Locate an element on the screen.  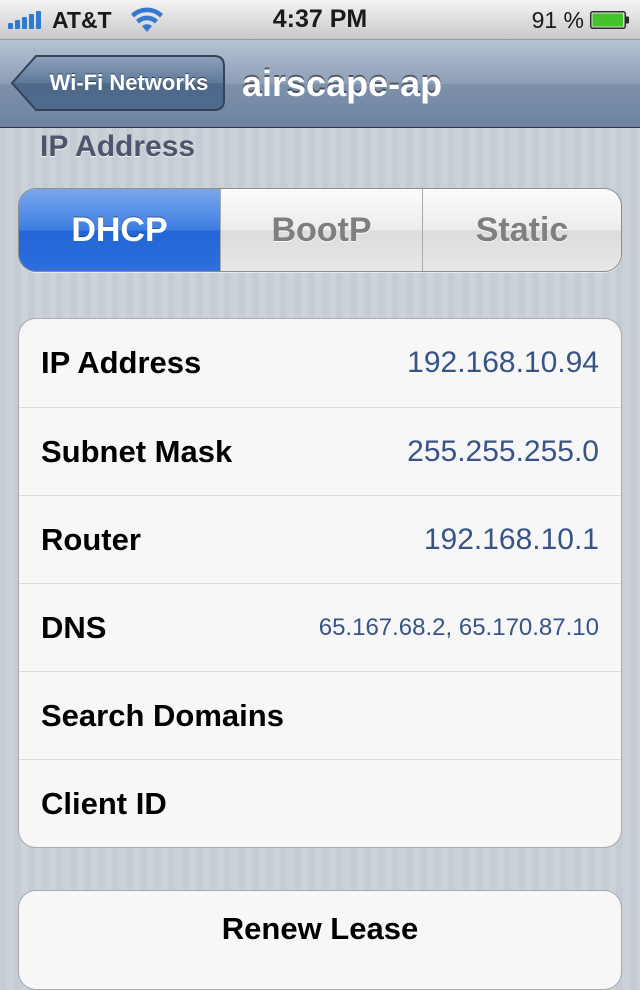
table-row-router: Router 192.168.10.1 is located at coordinates (320, 539).